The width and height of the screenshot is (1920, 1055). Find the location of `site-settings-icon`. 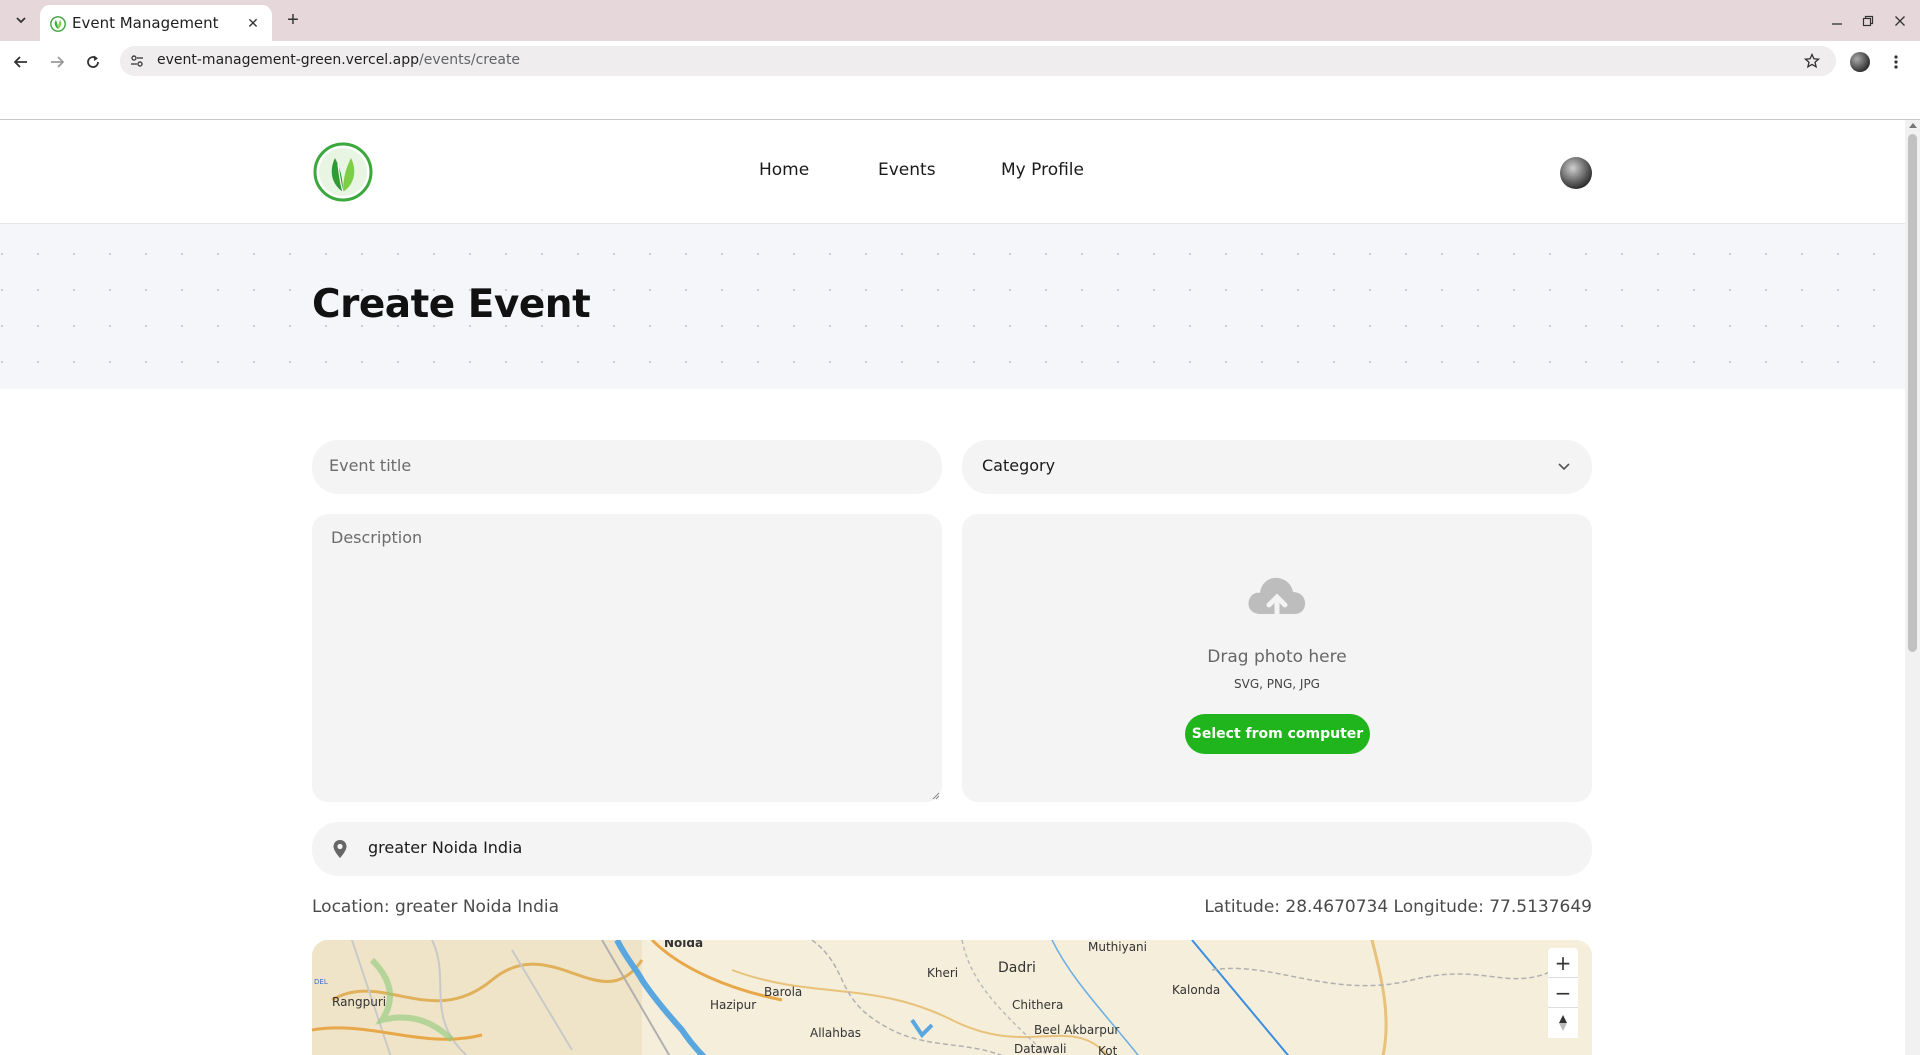

site-settings-icon is located at coordinates (137, 61).